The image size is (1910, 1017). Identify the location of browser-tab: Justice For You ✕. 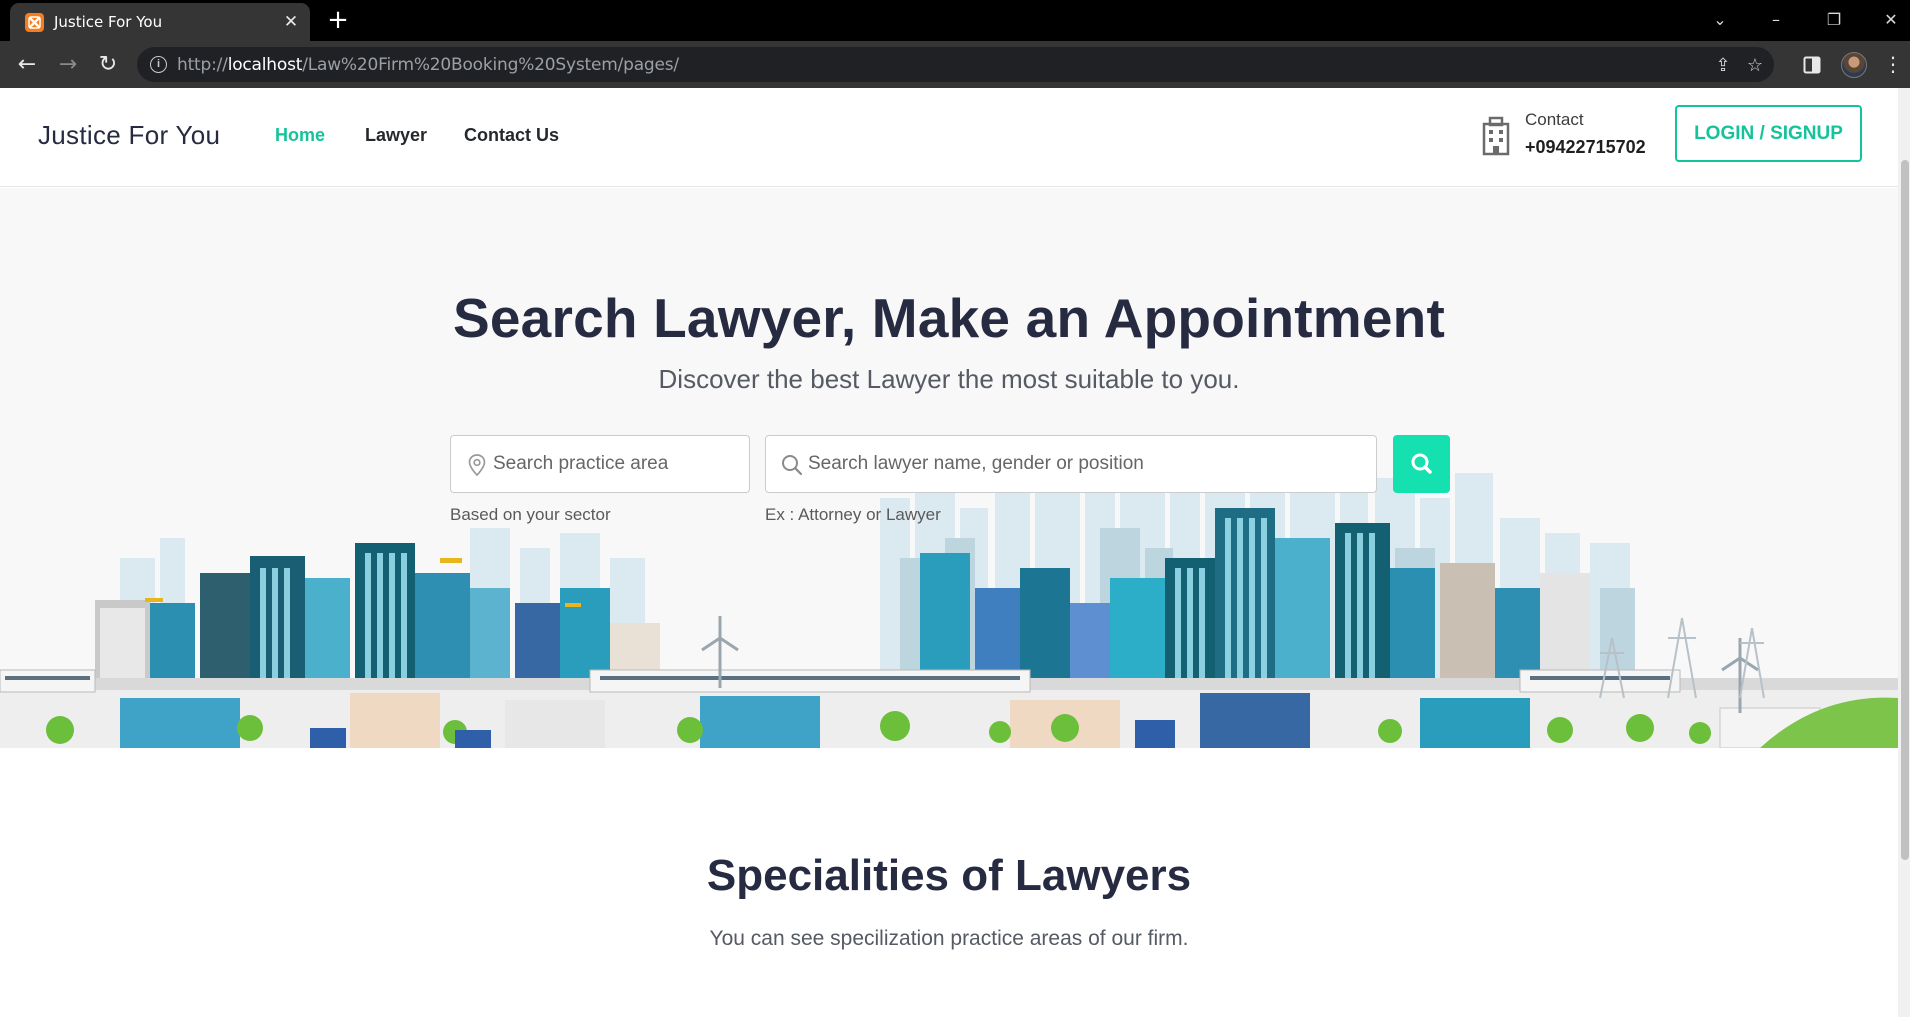
(160, 22).